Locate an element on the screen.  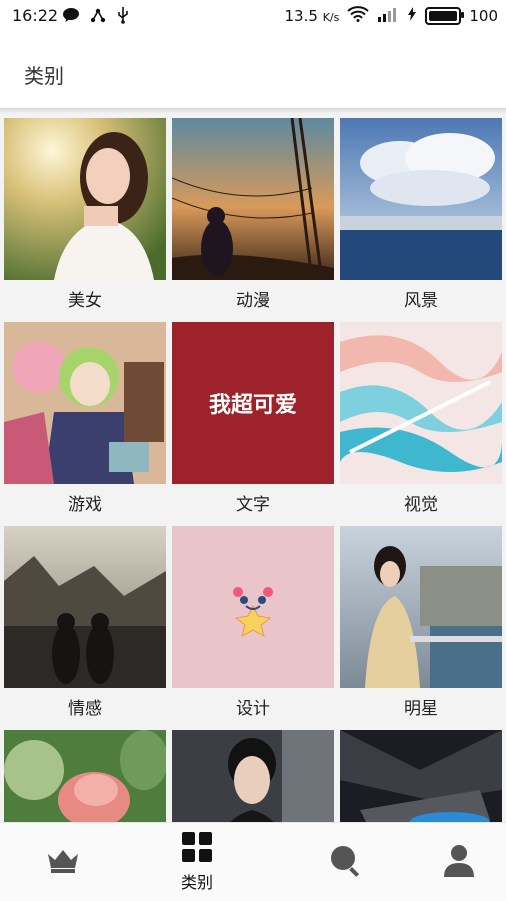
category-label: 明星 is located at coordinates (421, 709).